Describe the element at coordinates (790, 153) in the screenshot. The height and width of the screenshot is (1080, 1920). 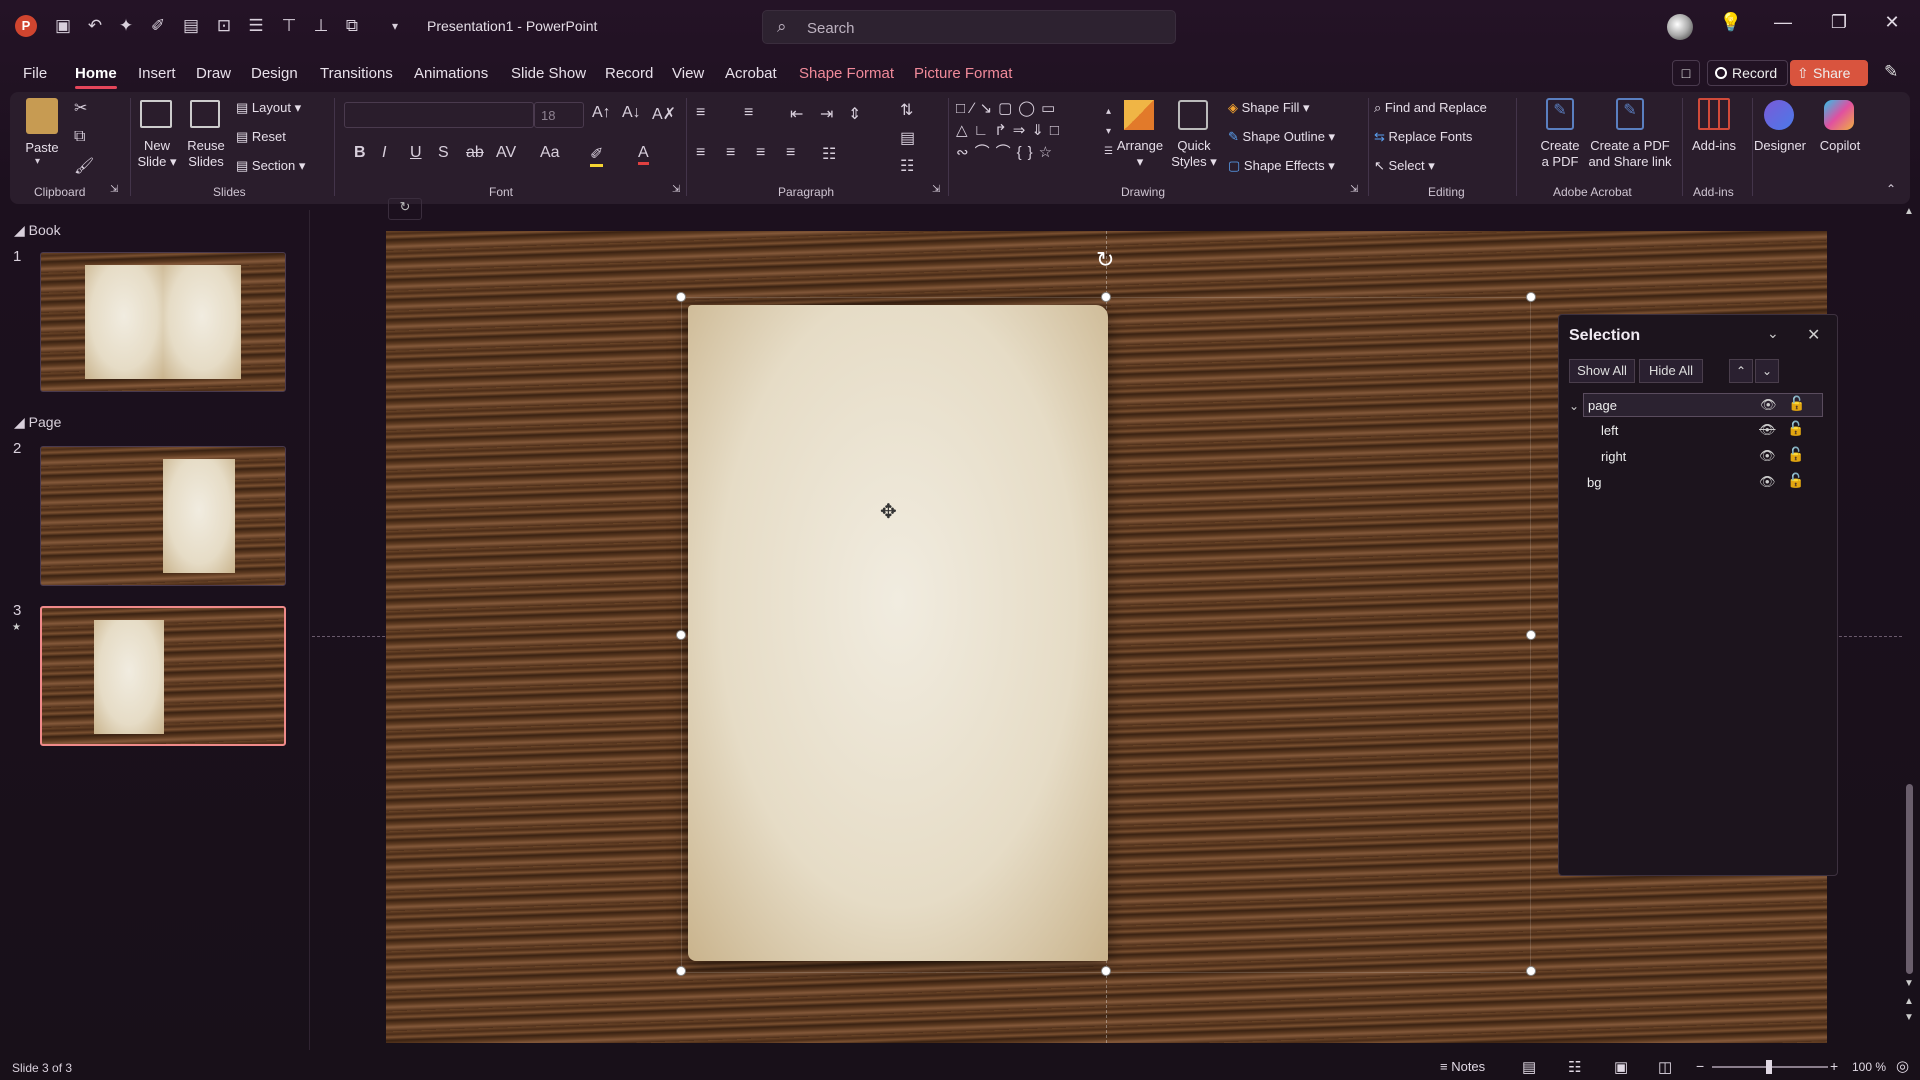
I see `justify-icon: ≡` at that location.